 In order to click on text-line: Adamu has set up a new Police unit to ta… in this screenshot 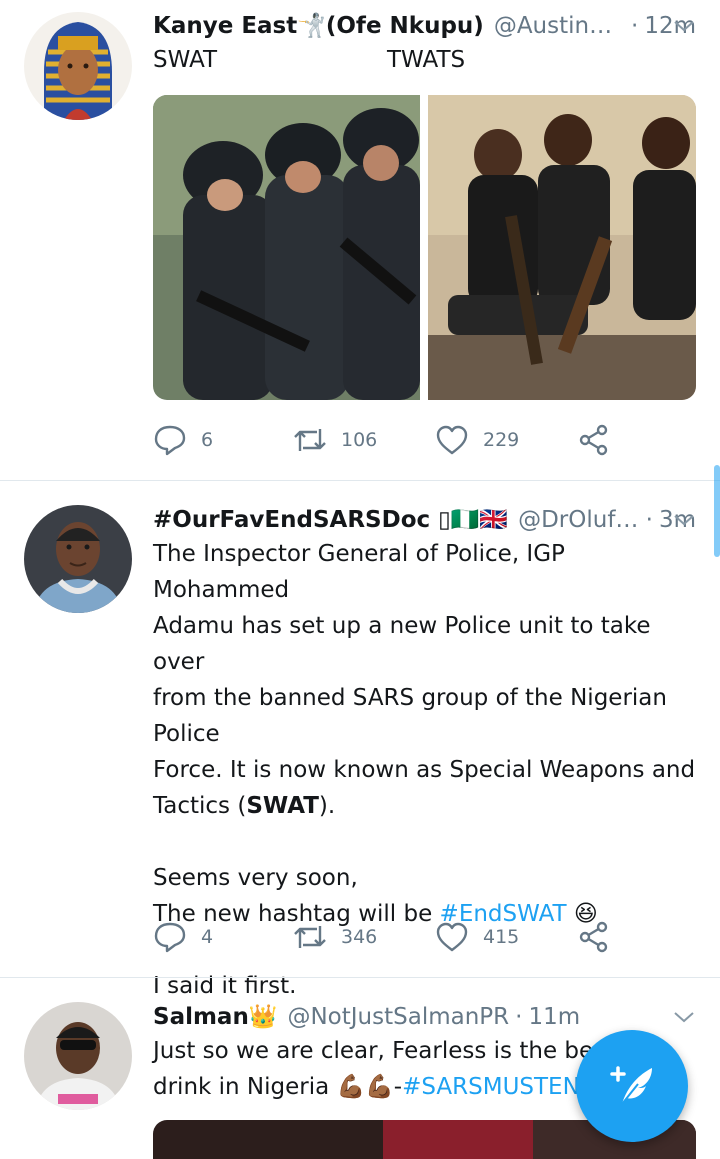, I will do `click(402, 644)`.